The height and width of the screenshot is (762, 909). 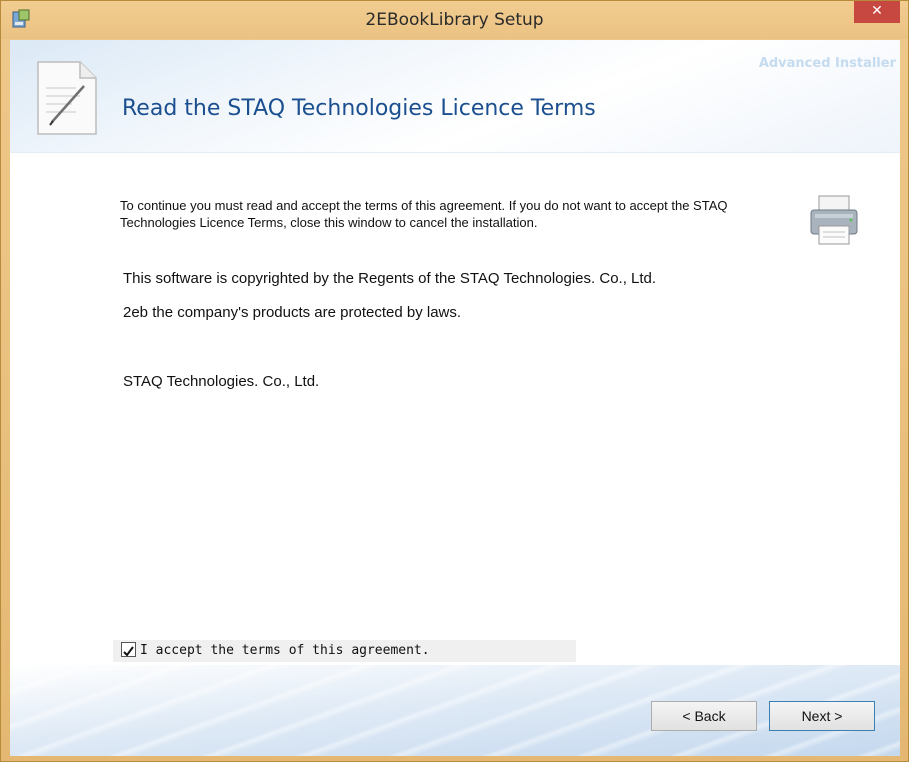 I want to click on title-bar: 2EBookLibrary Setup ✕, so click(x=454, y=20).